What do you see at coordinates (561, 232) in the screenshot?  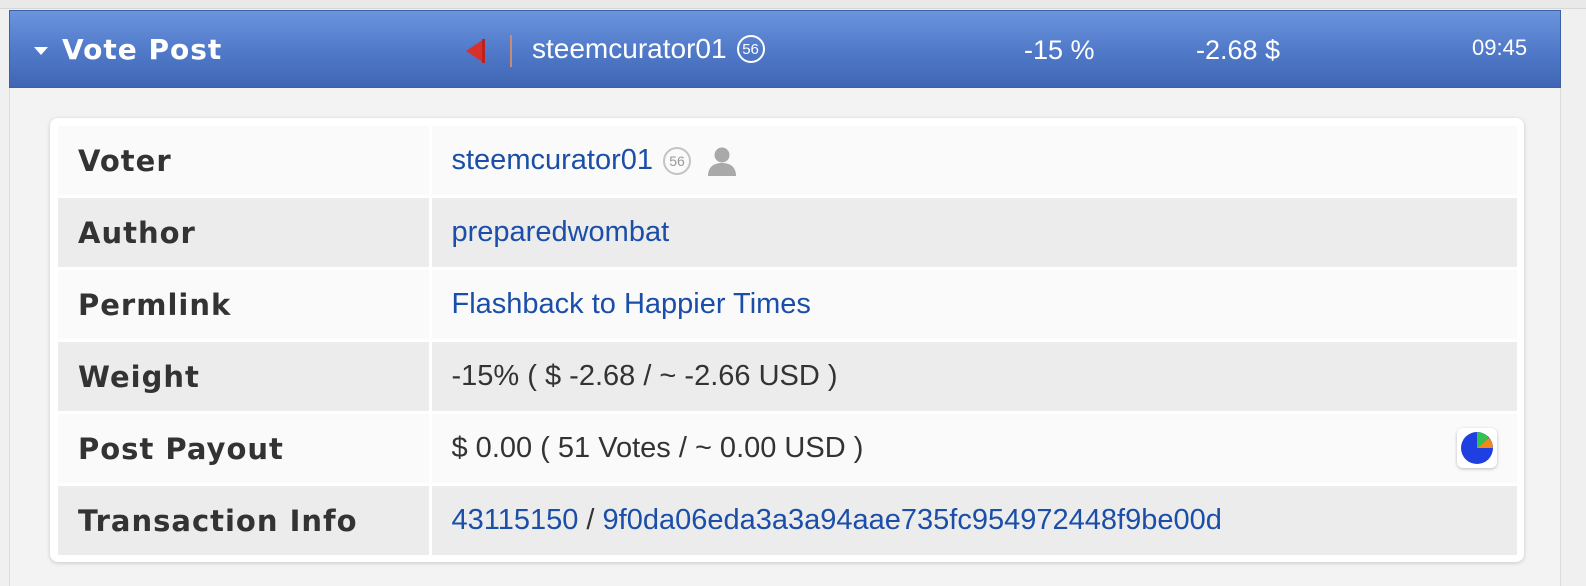 I see `author-link: preparedwombat` at bounding box center [561, 232].